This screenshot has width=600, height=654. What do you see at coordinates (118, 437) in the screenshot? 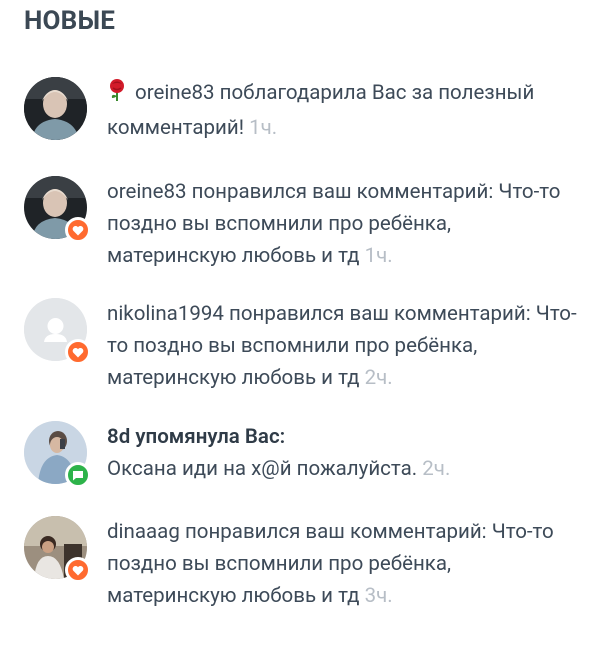
I see `username: 8d` at bounding box center [118, 437].